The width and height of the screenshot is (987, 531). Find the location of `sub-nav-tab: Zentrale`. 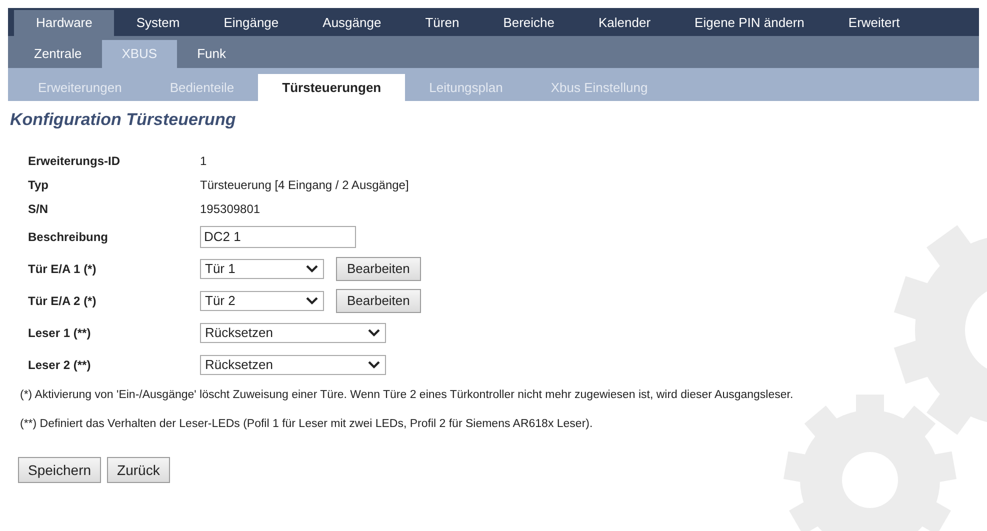

sub-nav-tab: Zentrale is located at coordinates (58, 54).